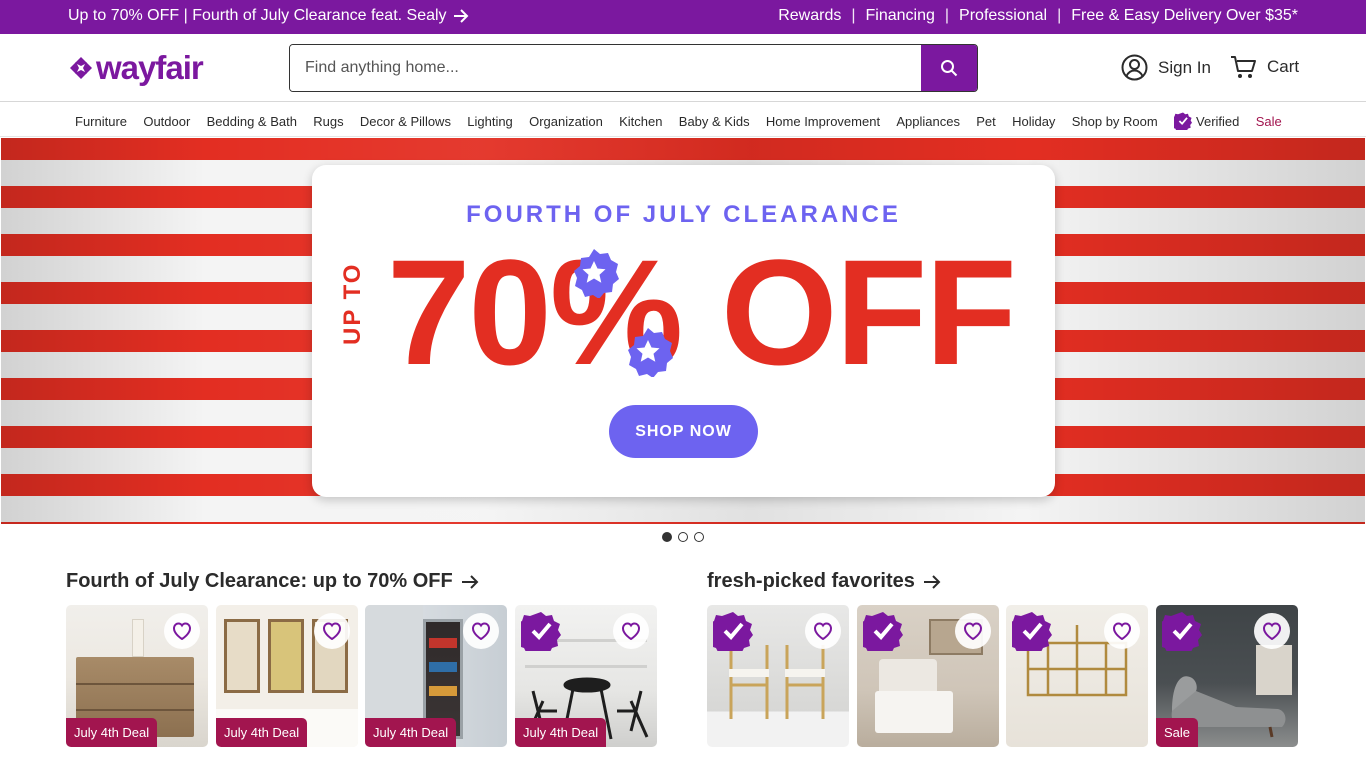 The image size is (1366, 768). I want to click on wayfair-logo: wayfair, so click(136, 67).